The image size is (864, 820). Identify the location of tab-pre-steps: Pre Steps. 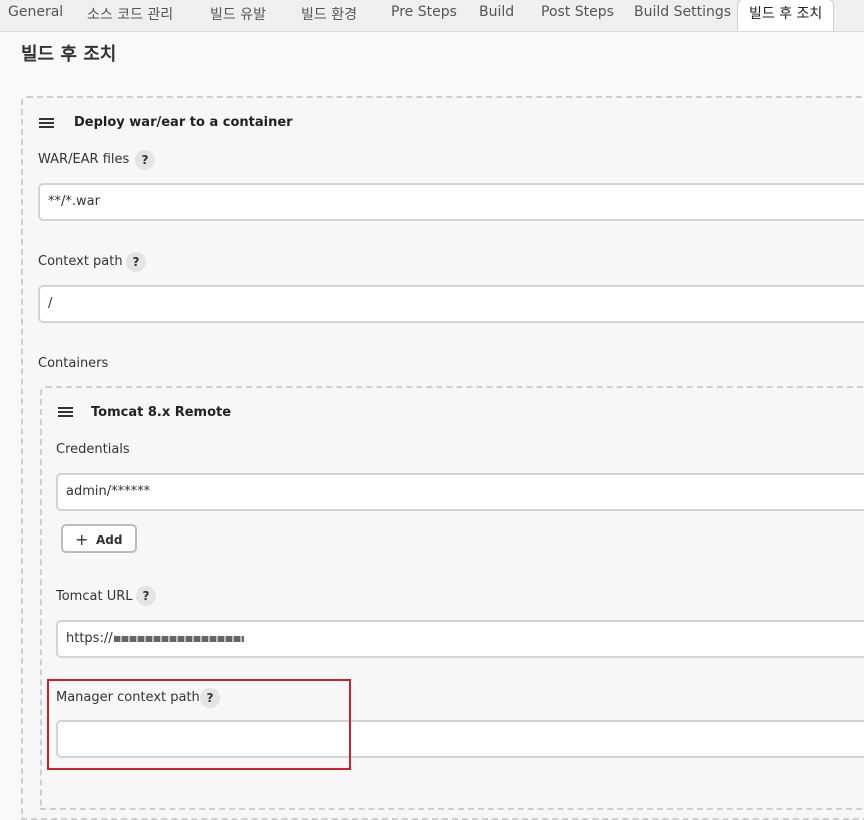
(424, 12).